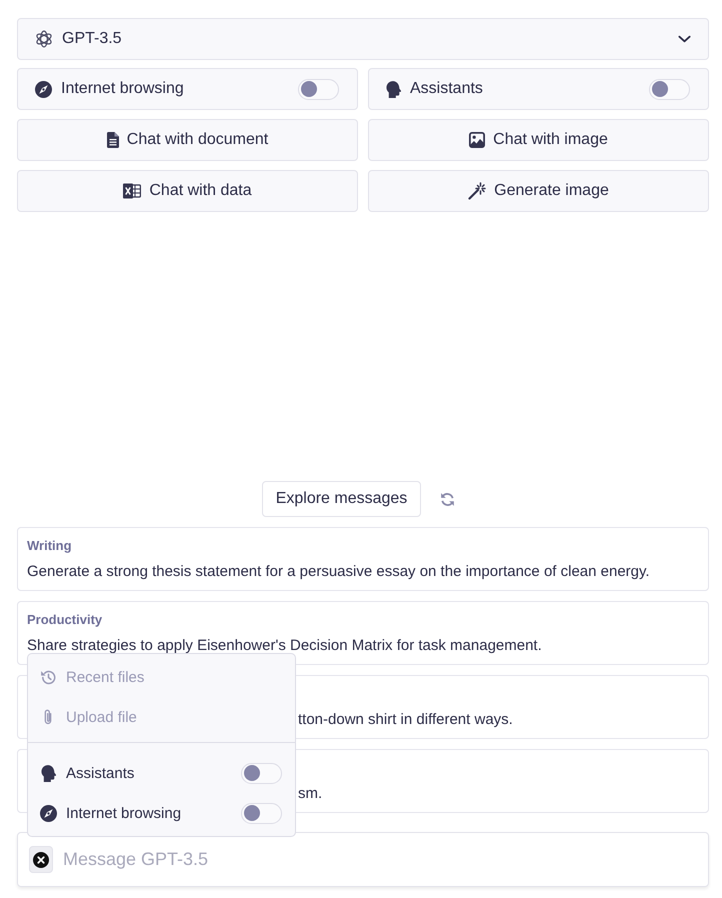 The image size is (722, 898). I want to click on wand-icon, so click(477, 191).